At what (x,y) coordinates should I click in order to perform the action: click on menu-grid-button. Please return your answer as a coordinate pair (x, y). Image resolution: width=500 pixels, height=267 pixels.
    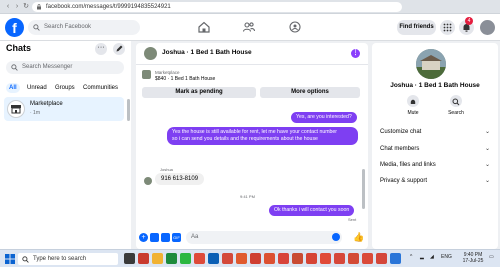
    Looking at the image, I should click on (447, 27).